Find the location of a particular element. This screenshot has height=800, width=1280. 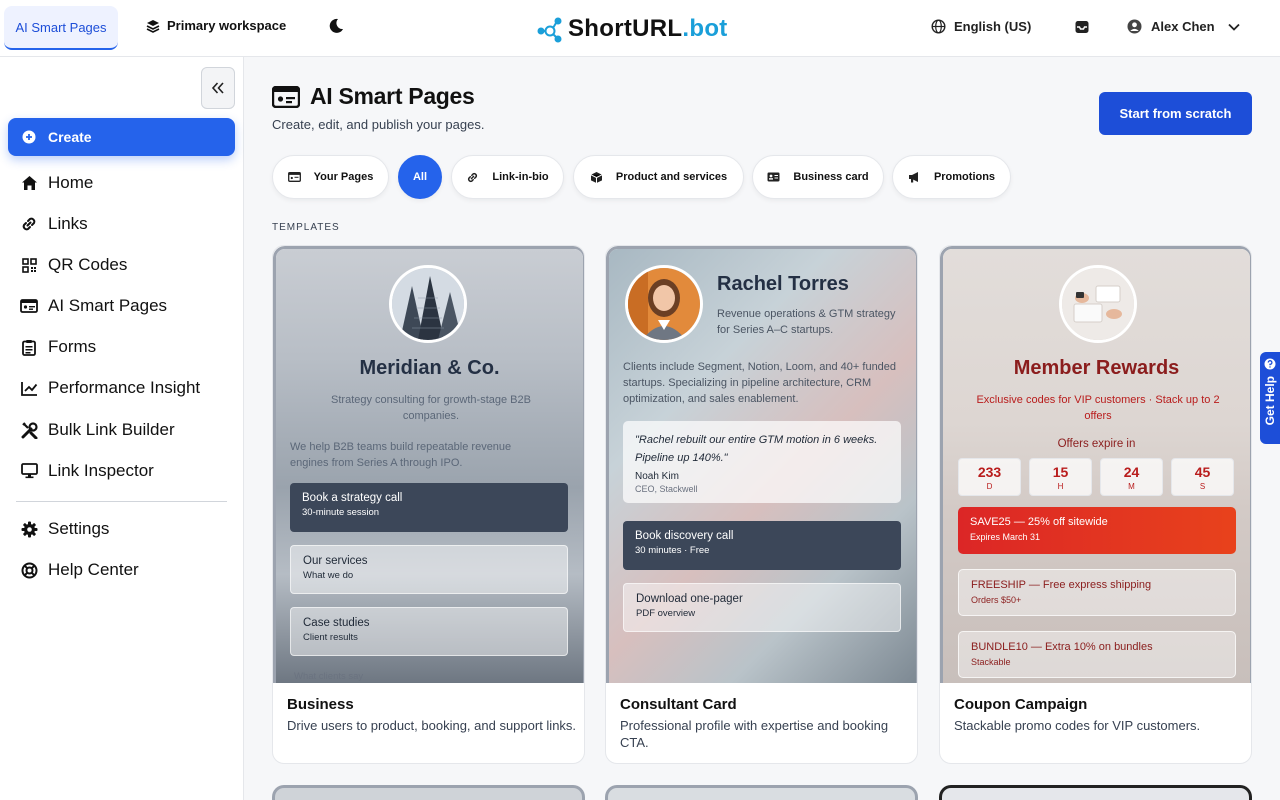

sidebar-item-label: Links is located at coordinates (68, 223).